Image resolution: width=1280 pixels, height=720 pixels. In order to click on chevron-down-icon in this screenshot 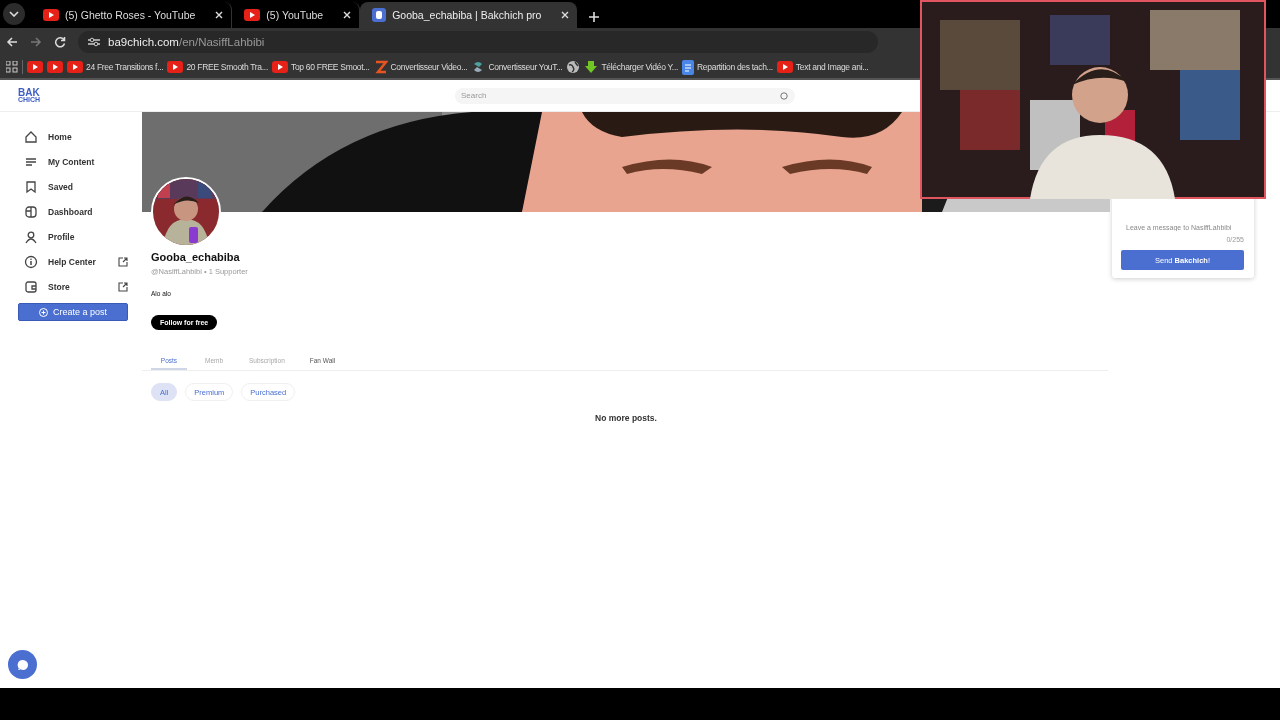, I will do `click(14, 14)`.